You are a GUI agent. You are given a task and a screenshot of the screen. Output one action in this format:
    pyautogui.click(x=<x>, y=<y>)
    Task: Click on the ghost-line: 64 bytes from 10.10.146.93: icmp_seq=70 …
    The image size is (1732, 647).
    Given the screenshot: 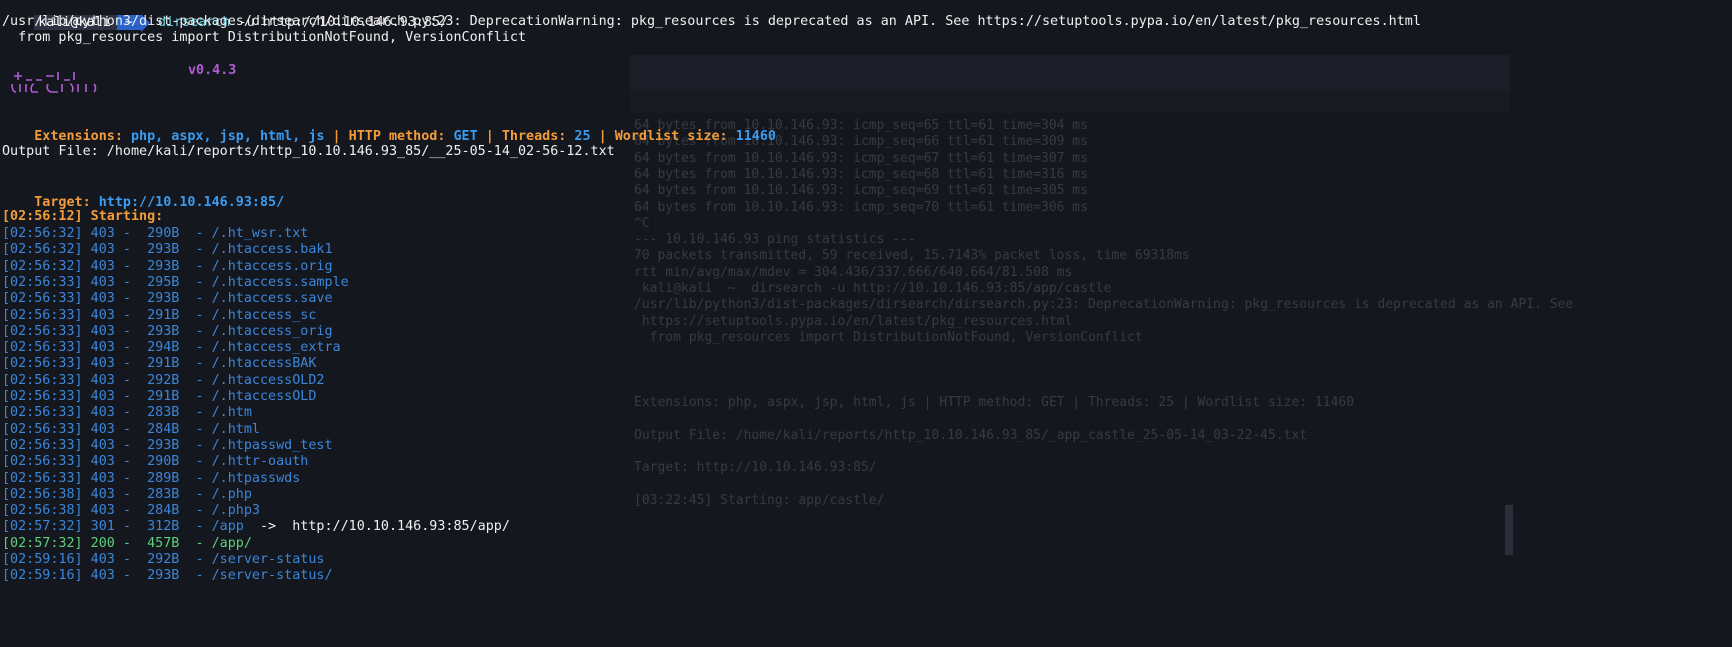 What is the action you would take?
    pyautogui.click(x=861, y=207)
    